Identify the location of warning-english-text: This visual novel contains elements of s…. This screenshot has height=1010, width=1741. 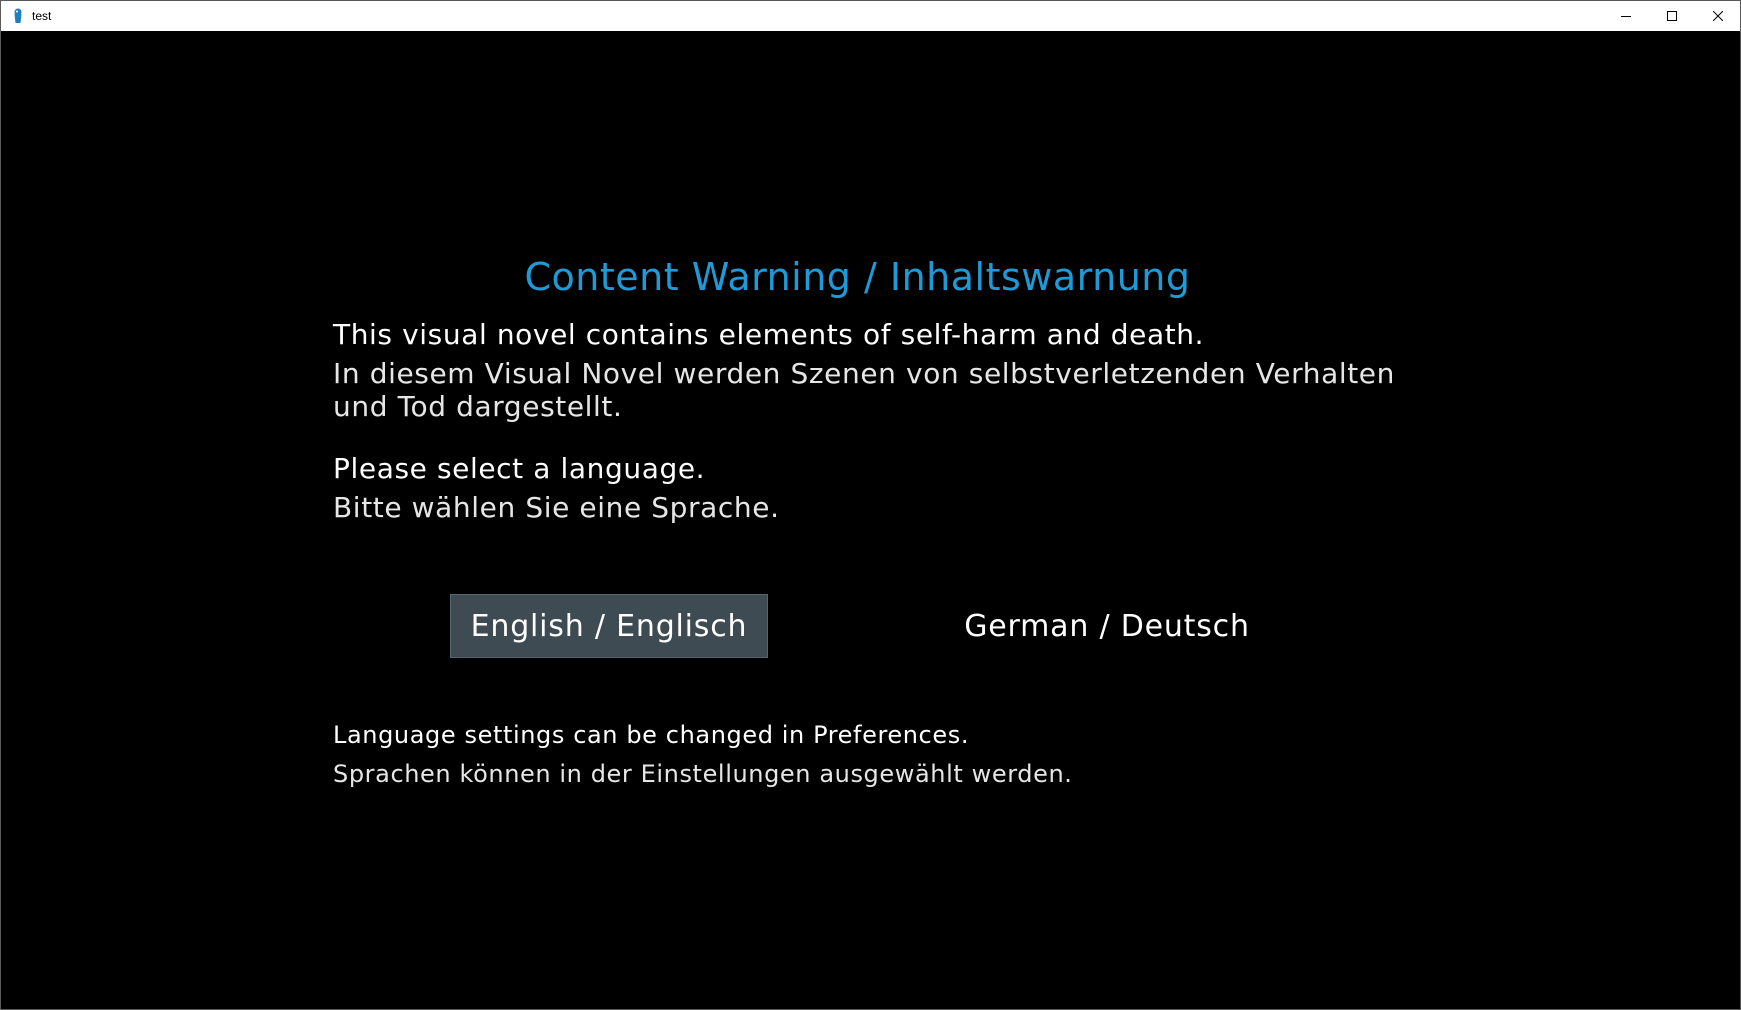
(769, 334).